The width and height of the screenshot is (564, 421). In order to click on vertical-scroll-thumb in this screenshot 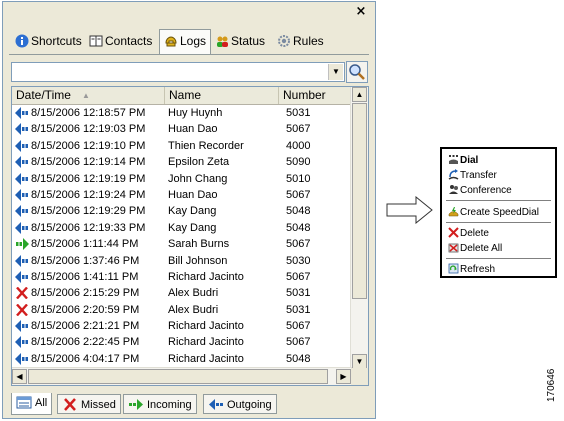, I will do `click(359, 201)`.